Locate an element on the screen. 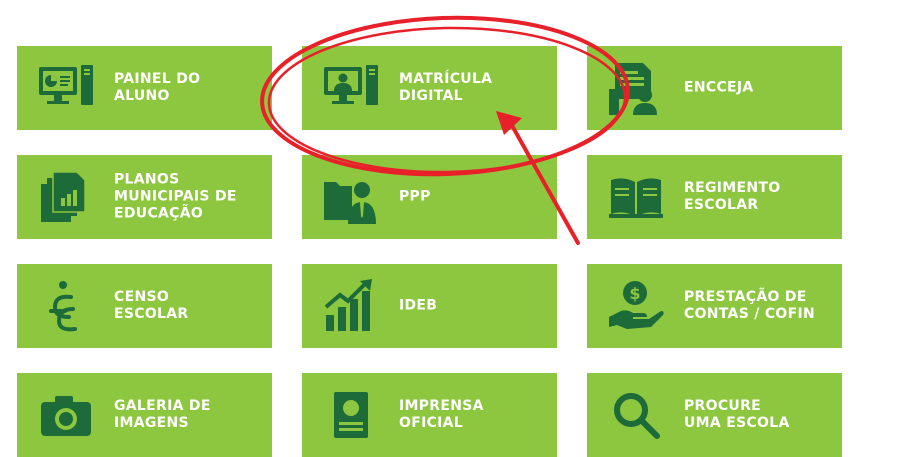  tile-imprensa-oficial: IMPRENSA OFICIAL is located at coordinates (429, 415).